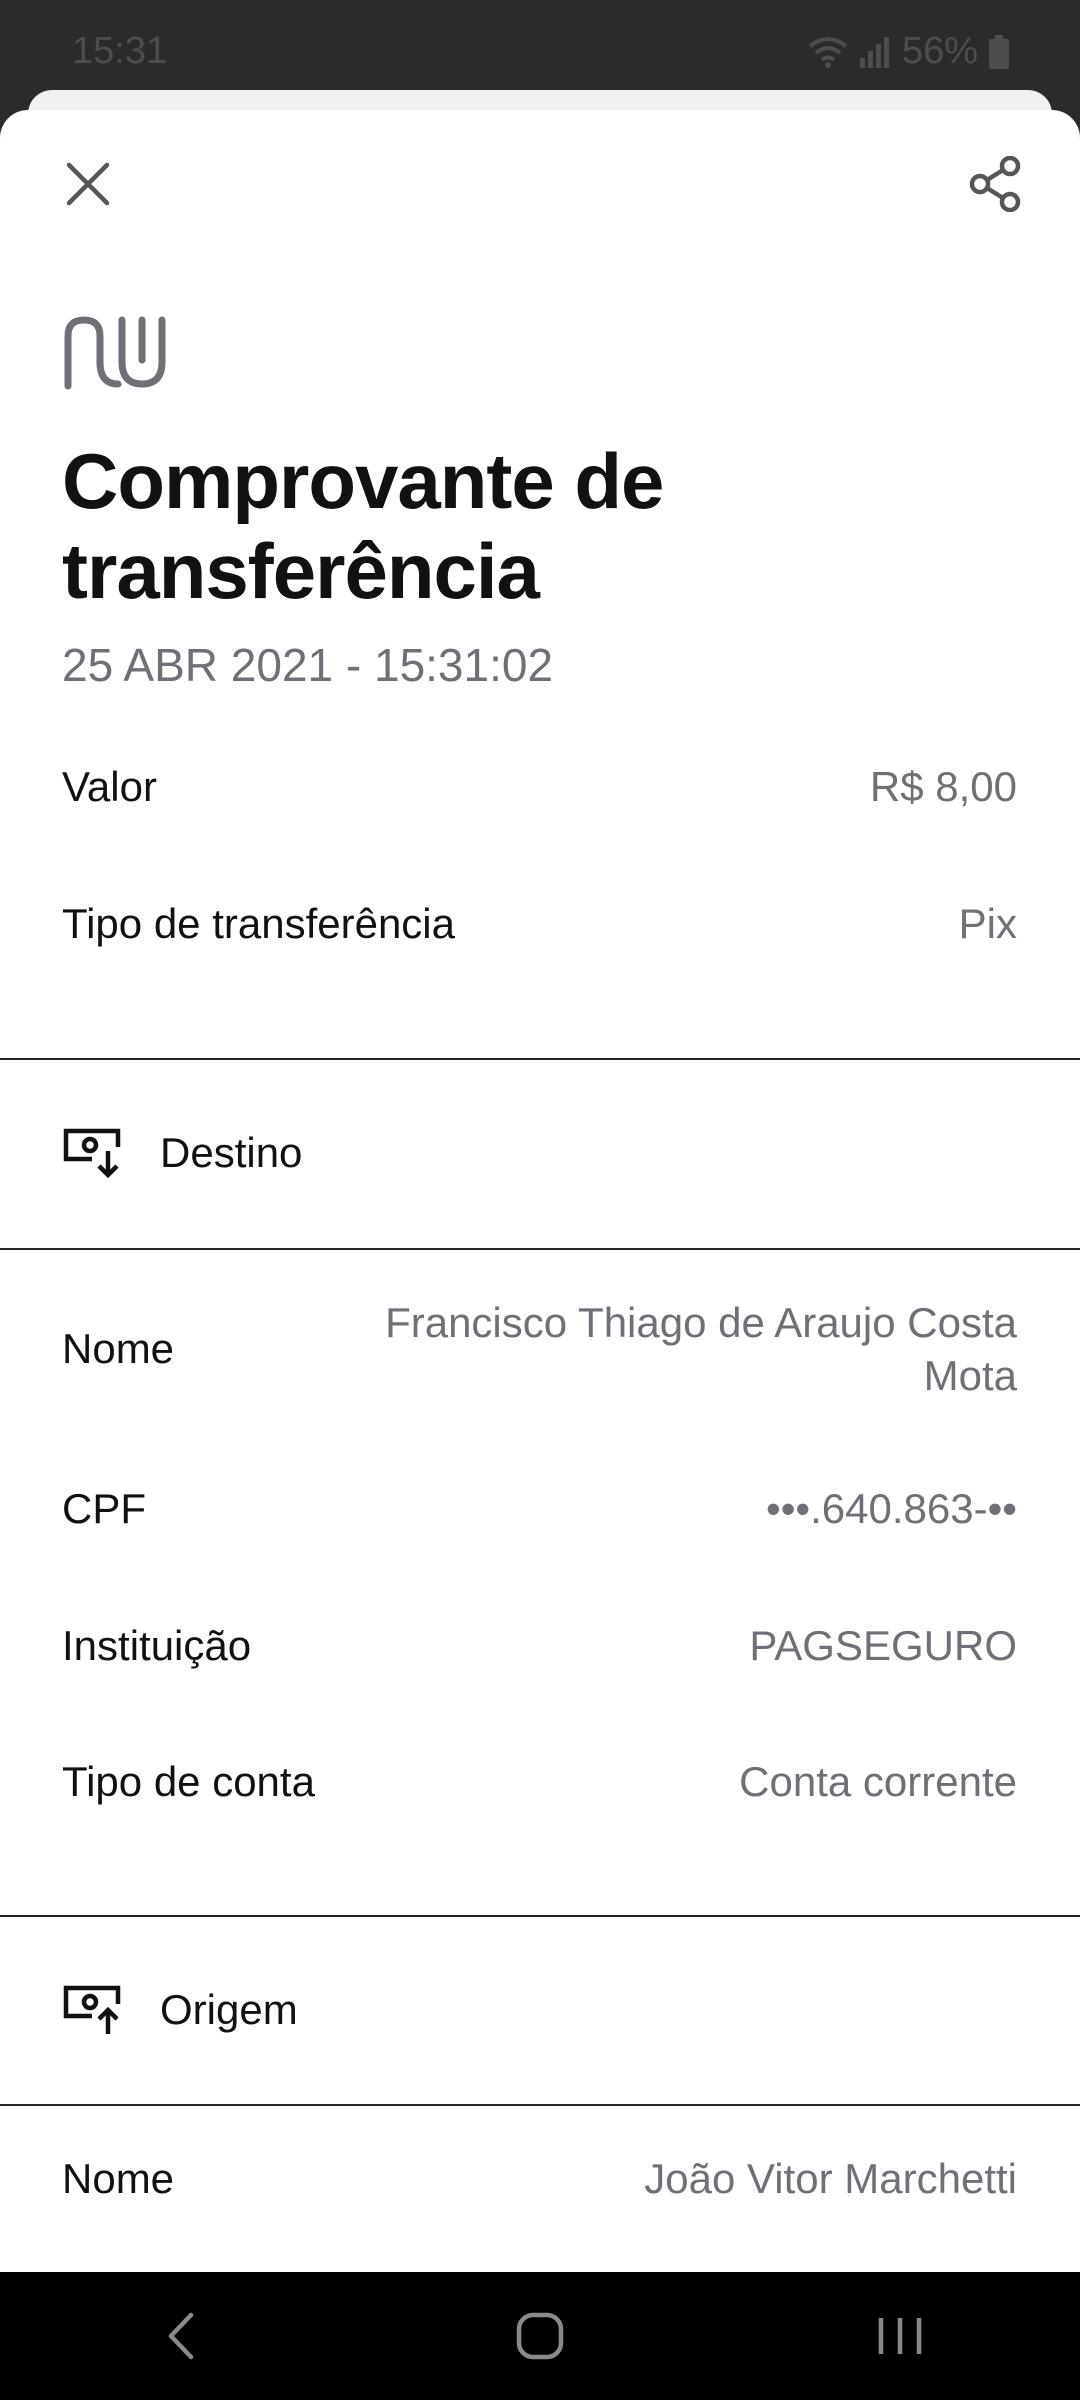 The width and height of the screenshot is (1080, 2400). I want to click on battery-icon, so click(999, 51).